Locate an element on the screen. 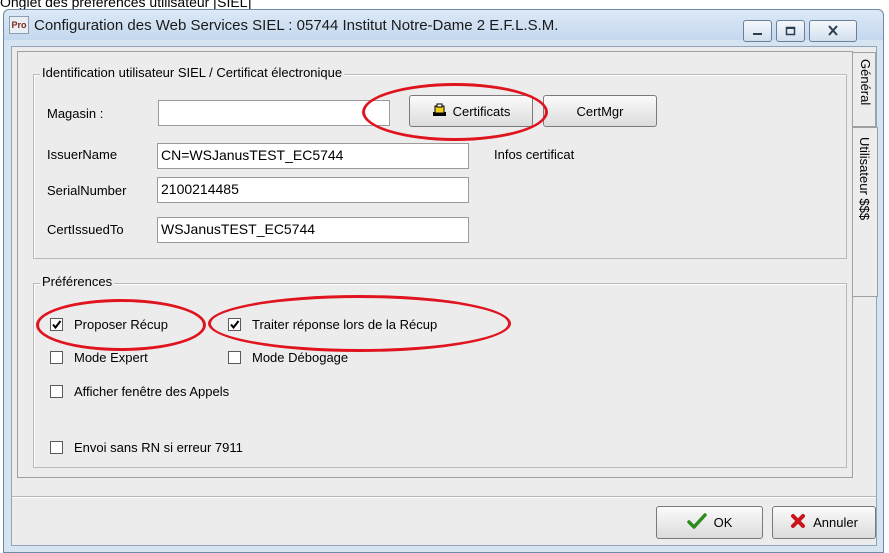 The image size is (889, 553). maximize-icon is located at coordinates (790, 31).